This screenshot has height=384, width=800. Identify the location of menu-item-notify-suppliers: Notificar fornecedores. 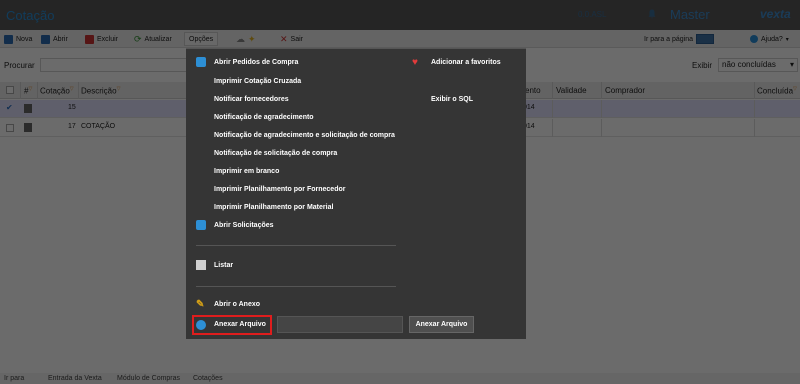
(251, 99).